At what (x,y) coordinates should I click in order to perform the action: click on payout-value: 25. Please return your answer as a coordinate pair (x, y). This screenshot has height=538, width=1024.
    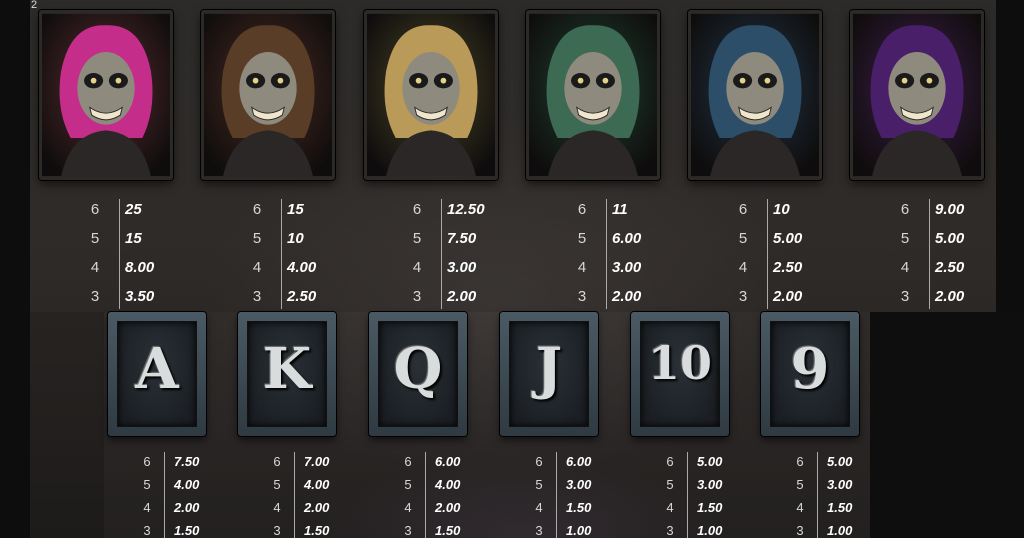
    Looking at the image, I should click on (133, 209).